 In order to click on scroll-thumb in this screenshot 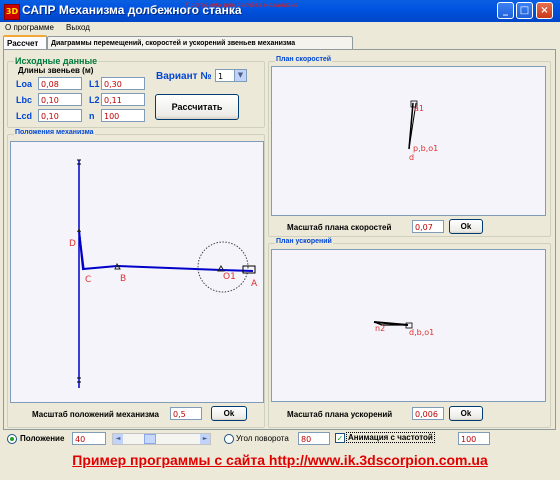, I will do `click(150, 439)`.